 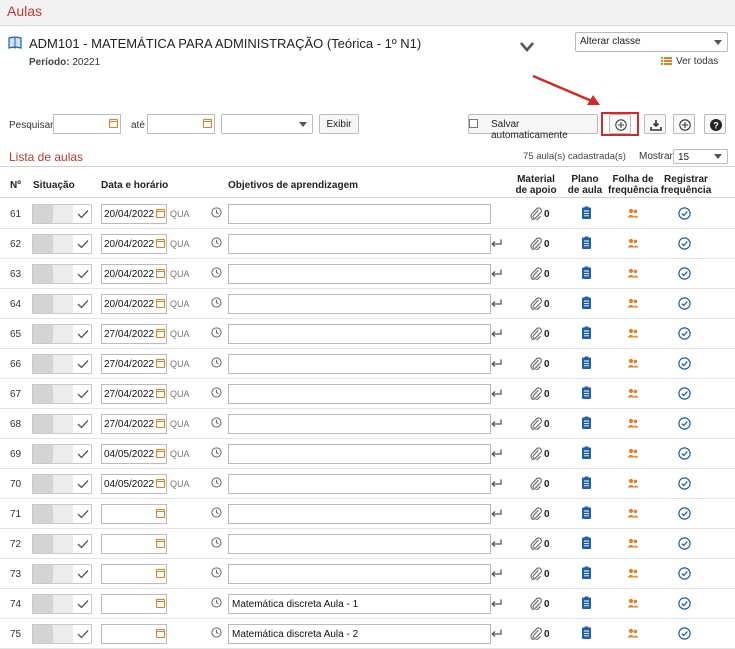 What do you see at coordinates (339, 124) in the screenshot?
I see `exibir-button: Exibir` at bounding box center [339, 124].